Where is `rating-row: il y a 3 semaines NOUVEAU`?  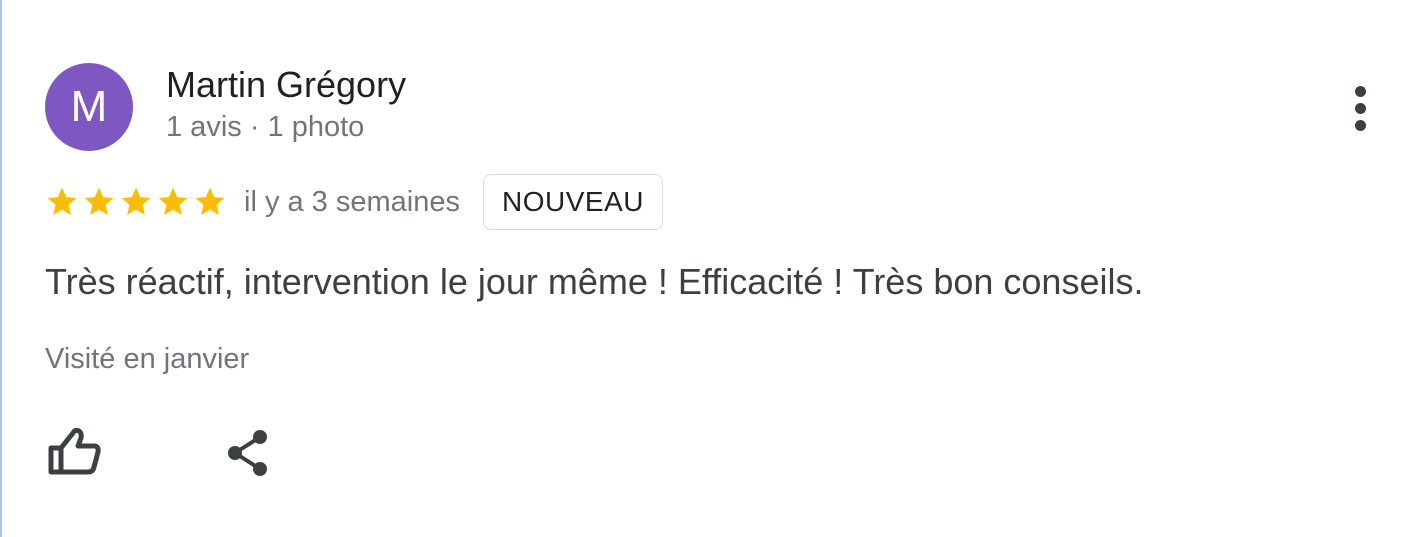
rating-row: il y a 3 semaines NOUVEAU is located at coordinates (354, 202).